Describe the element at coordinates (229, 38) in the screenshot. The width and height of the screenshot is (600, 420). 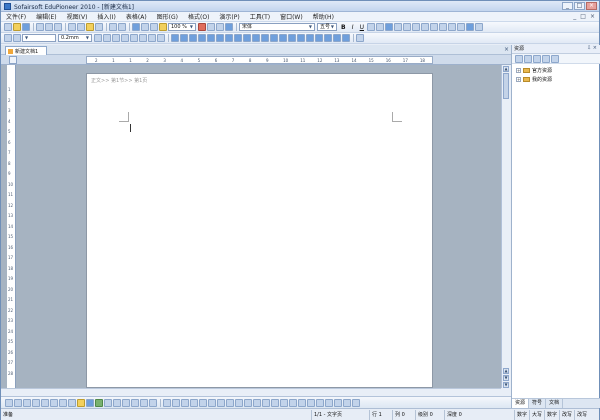
I see `distribute-icon` at that location.